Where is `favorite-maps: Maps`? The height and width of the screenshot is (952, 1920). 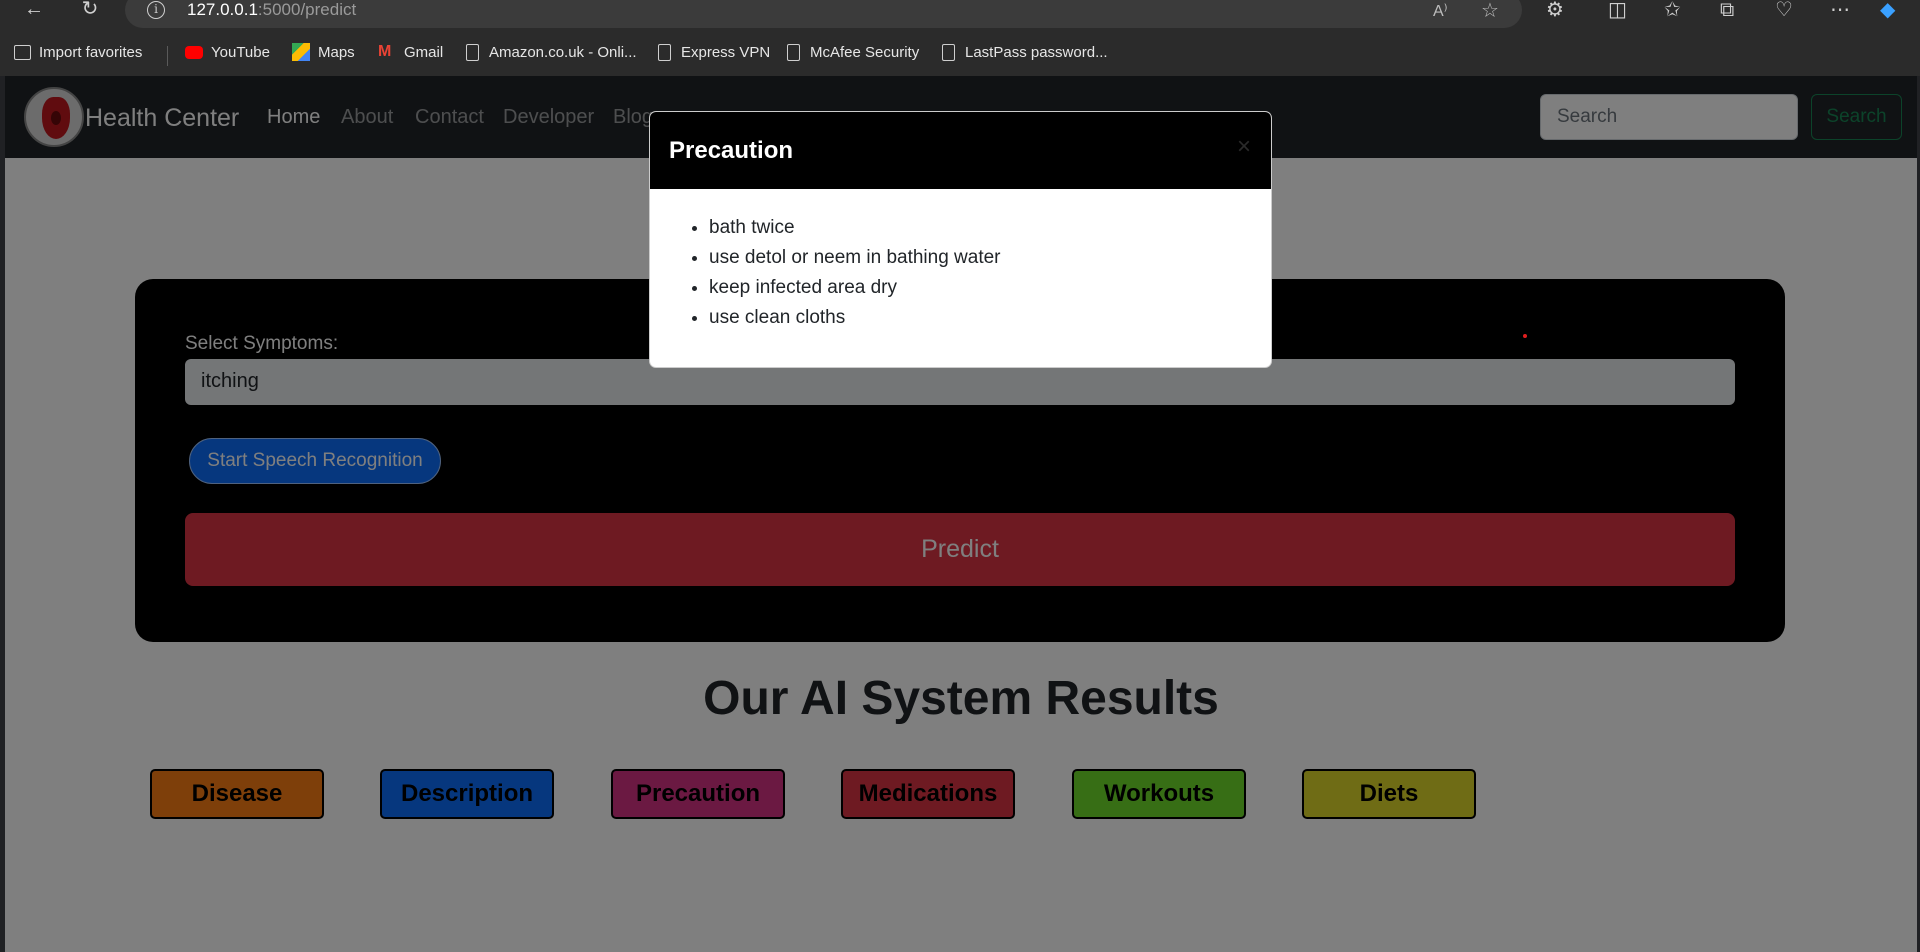
favorite-maps: Maps is located at coordinates (323, 52).